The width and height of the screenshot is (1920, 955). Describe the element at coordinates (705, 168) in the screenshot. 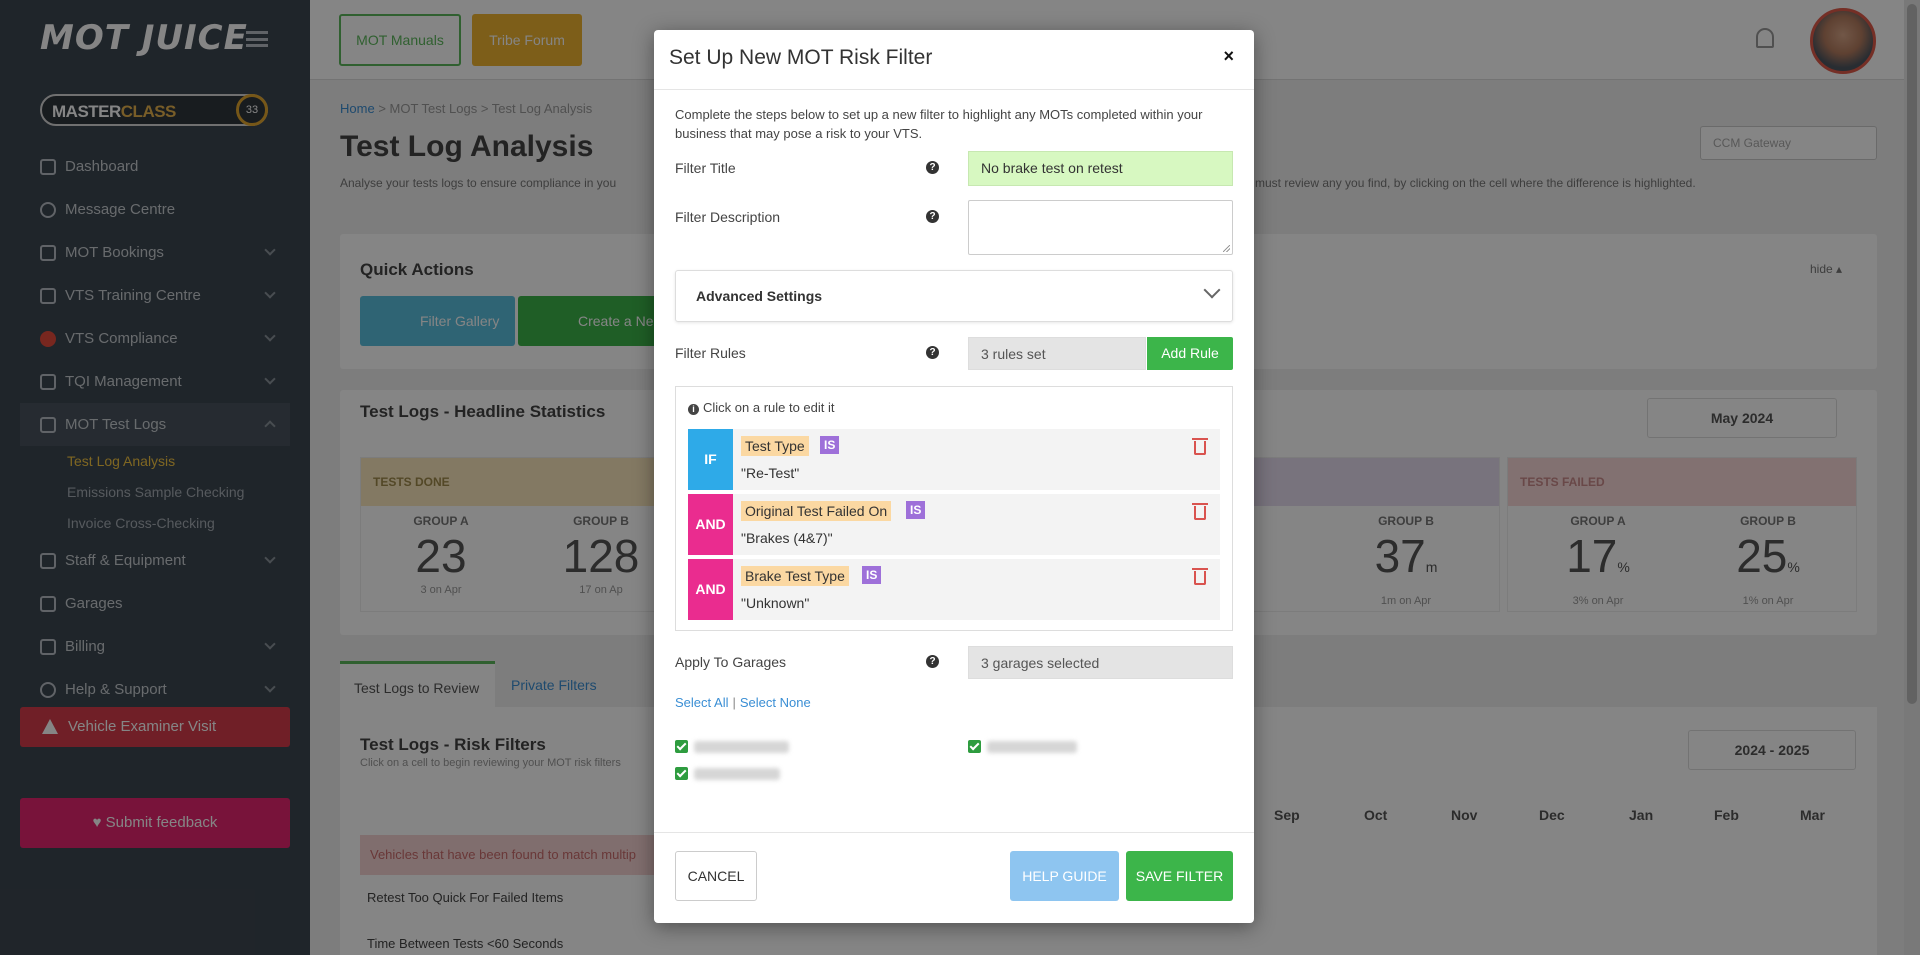

I see `filter-title-label: Filter Title` at that location.